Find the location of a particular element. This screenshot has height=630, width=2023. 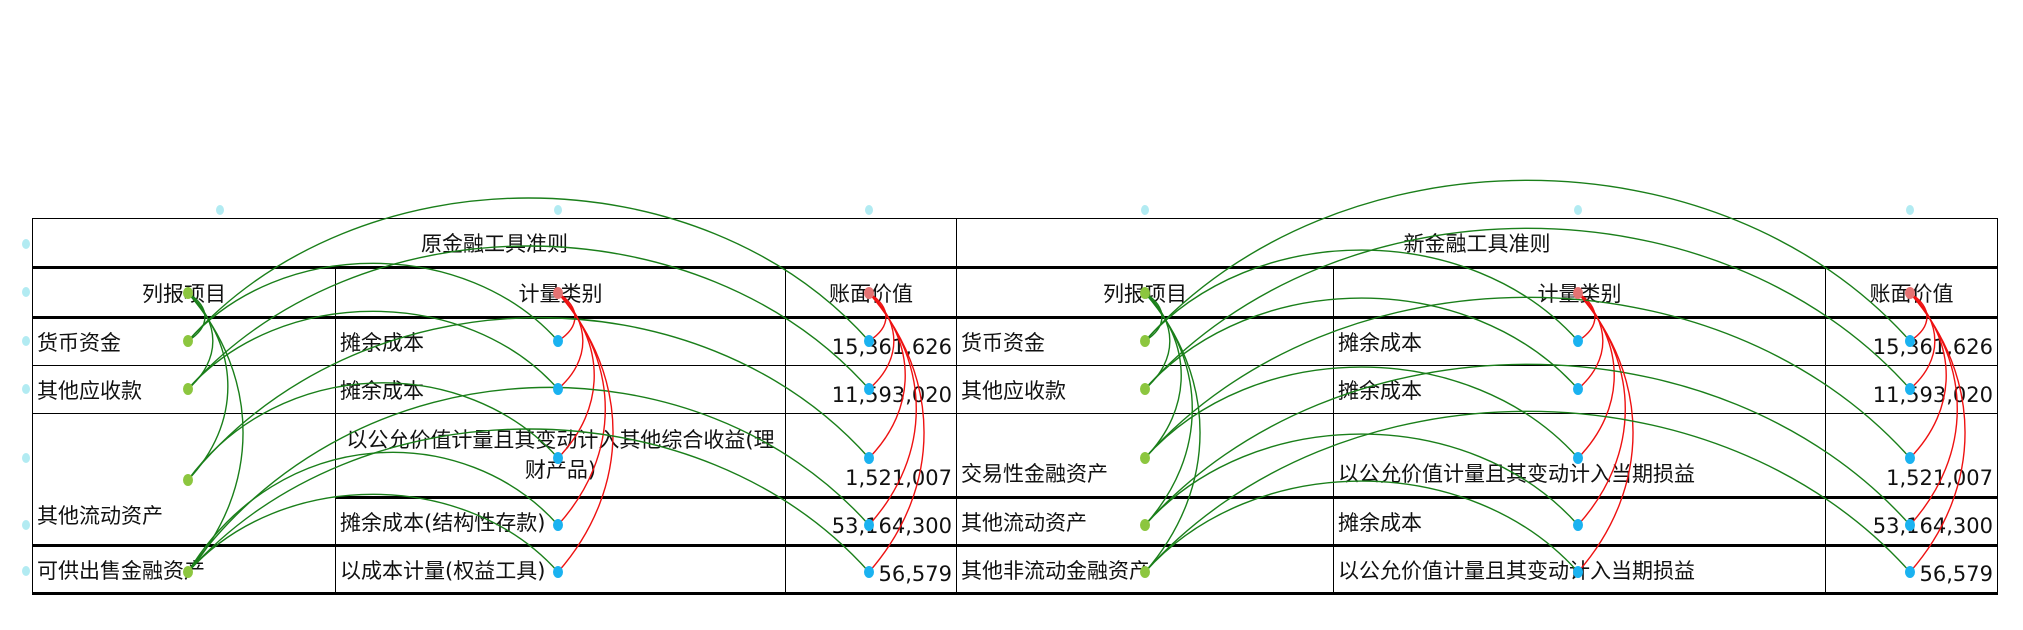

cell-category: 以成本计量(权益工具) is located at coordinates (560, 570).